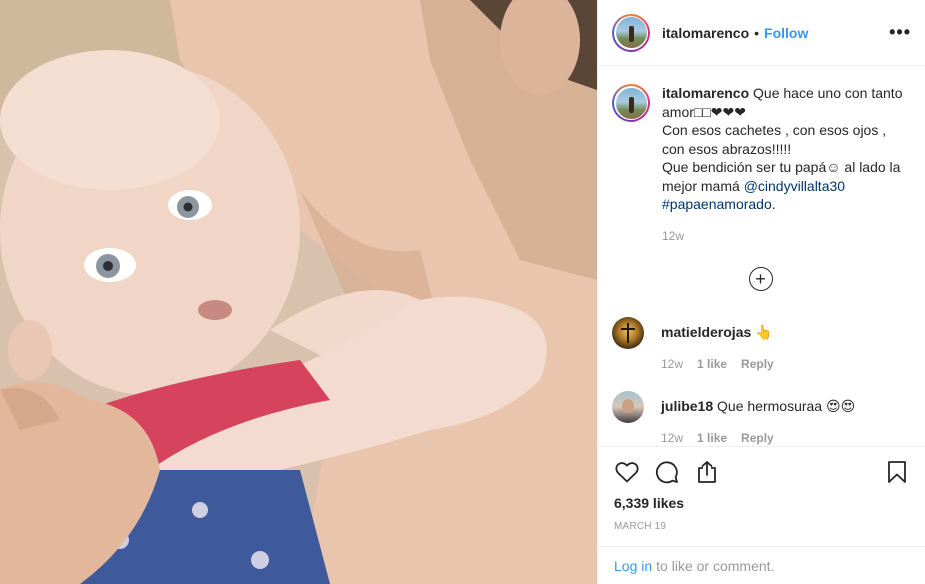 The width and height of the screenshot is (925, 584). What do you see at coordinates (794, 186) in the screenshot?
I see `mention-link: @cindyvillalta30` at bounding box center [794, 186].